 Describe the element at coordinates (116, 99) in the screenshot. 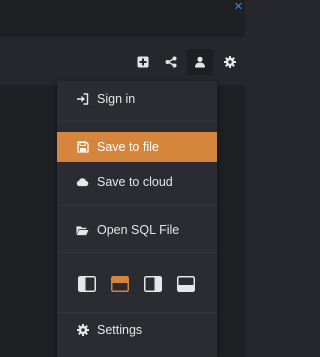

I see `sign-in-label: Sign in` at that location.